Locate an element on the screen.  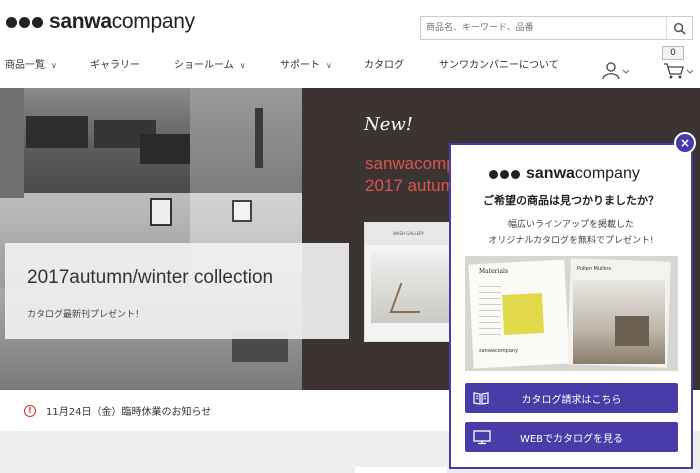
collection-subtitle: カタログ最新刊プレゼント！ is located at coordinates (86, 315).